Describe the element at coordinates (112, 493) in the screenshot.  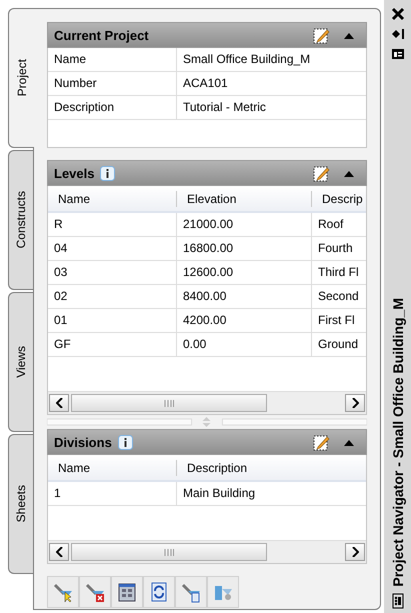
I see `table-cell: 1` at that location.